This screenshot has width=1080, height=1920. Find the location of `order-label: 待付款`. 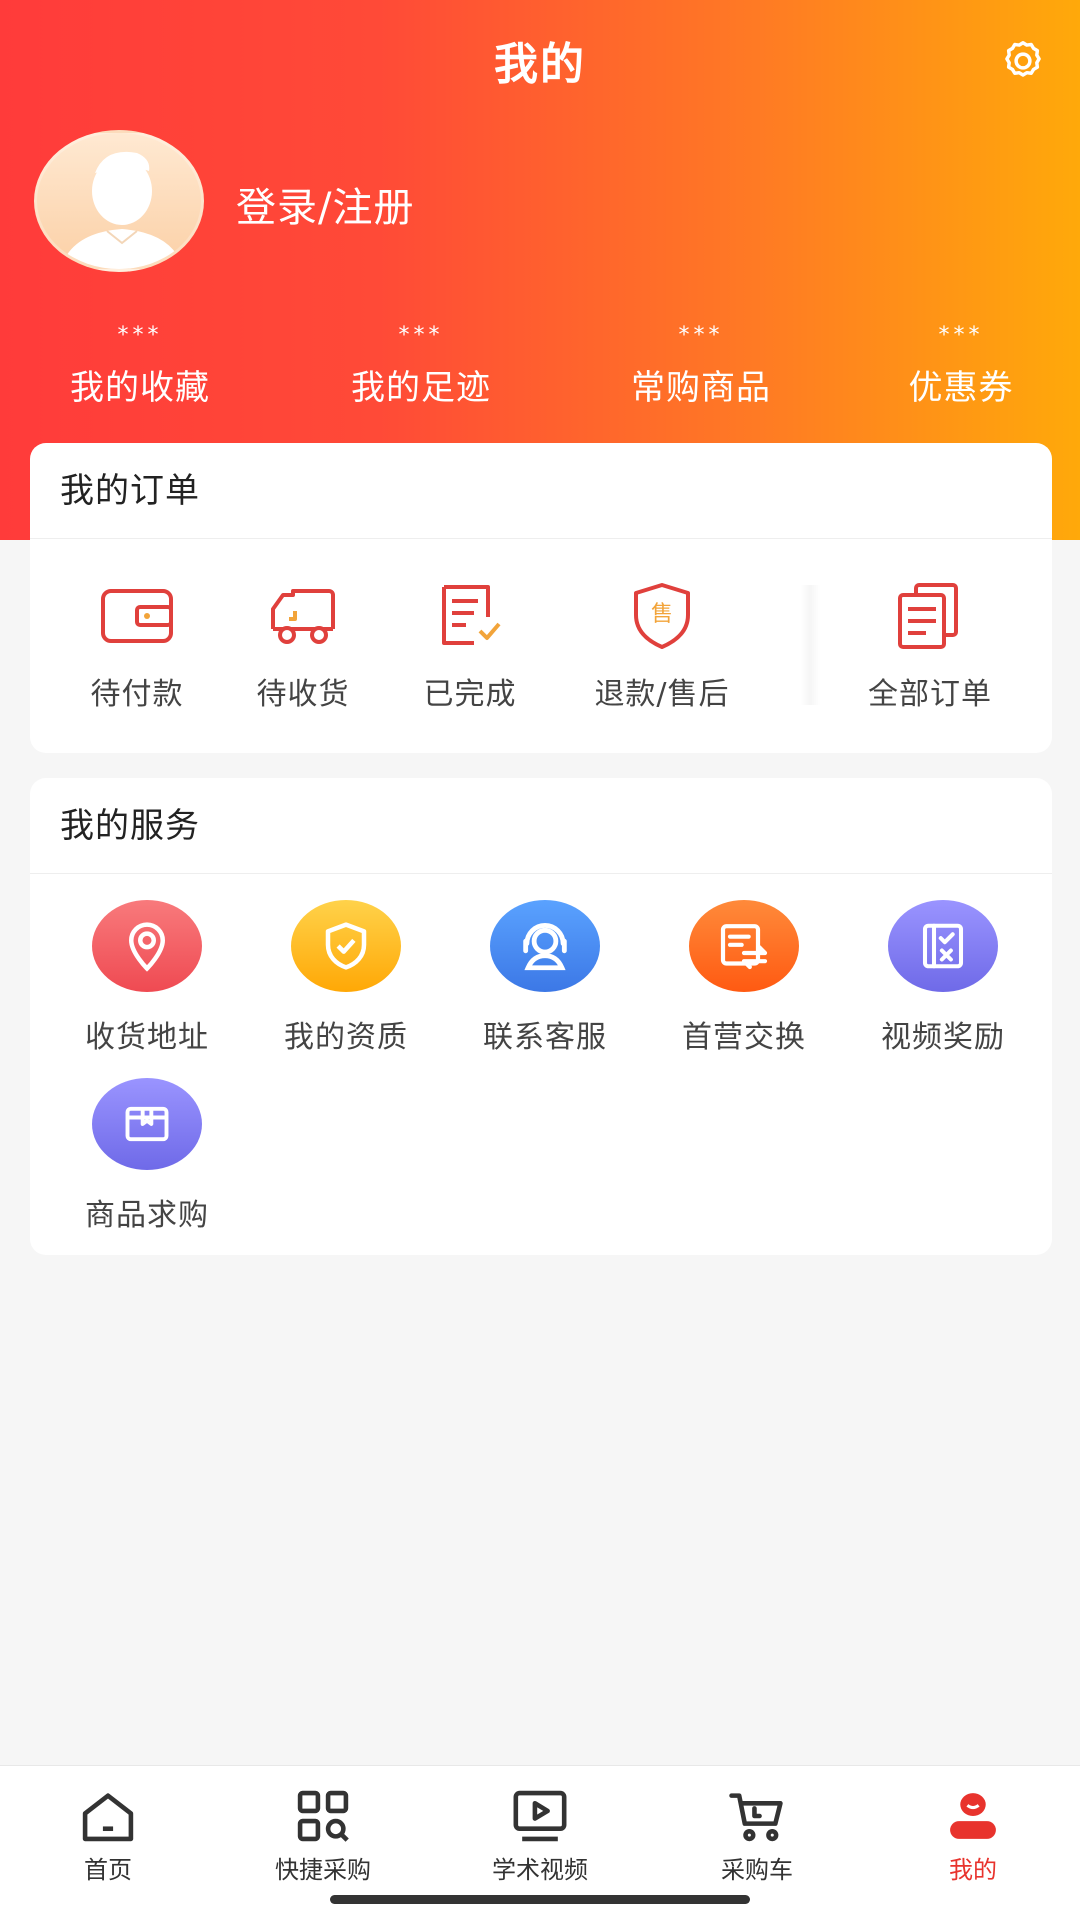

order-label: 待付款 is located at coordinates (137, 694).